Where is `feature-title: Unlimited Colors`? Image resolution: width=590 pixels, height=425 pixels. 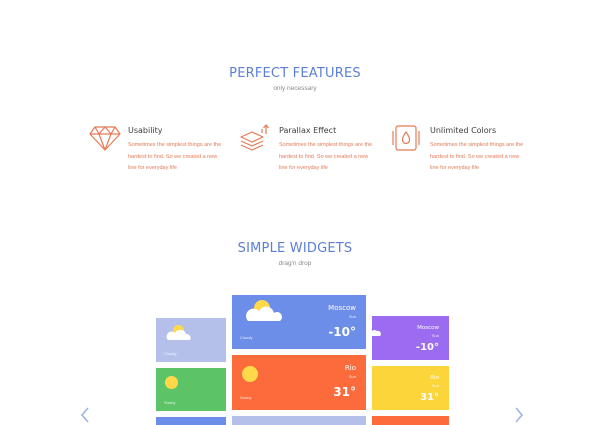 feature-title: Unlimited Colors is located at coordinates (463, 130).